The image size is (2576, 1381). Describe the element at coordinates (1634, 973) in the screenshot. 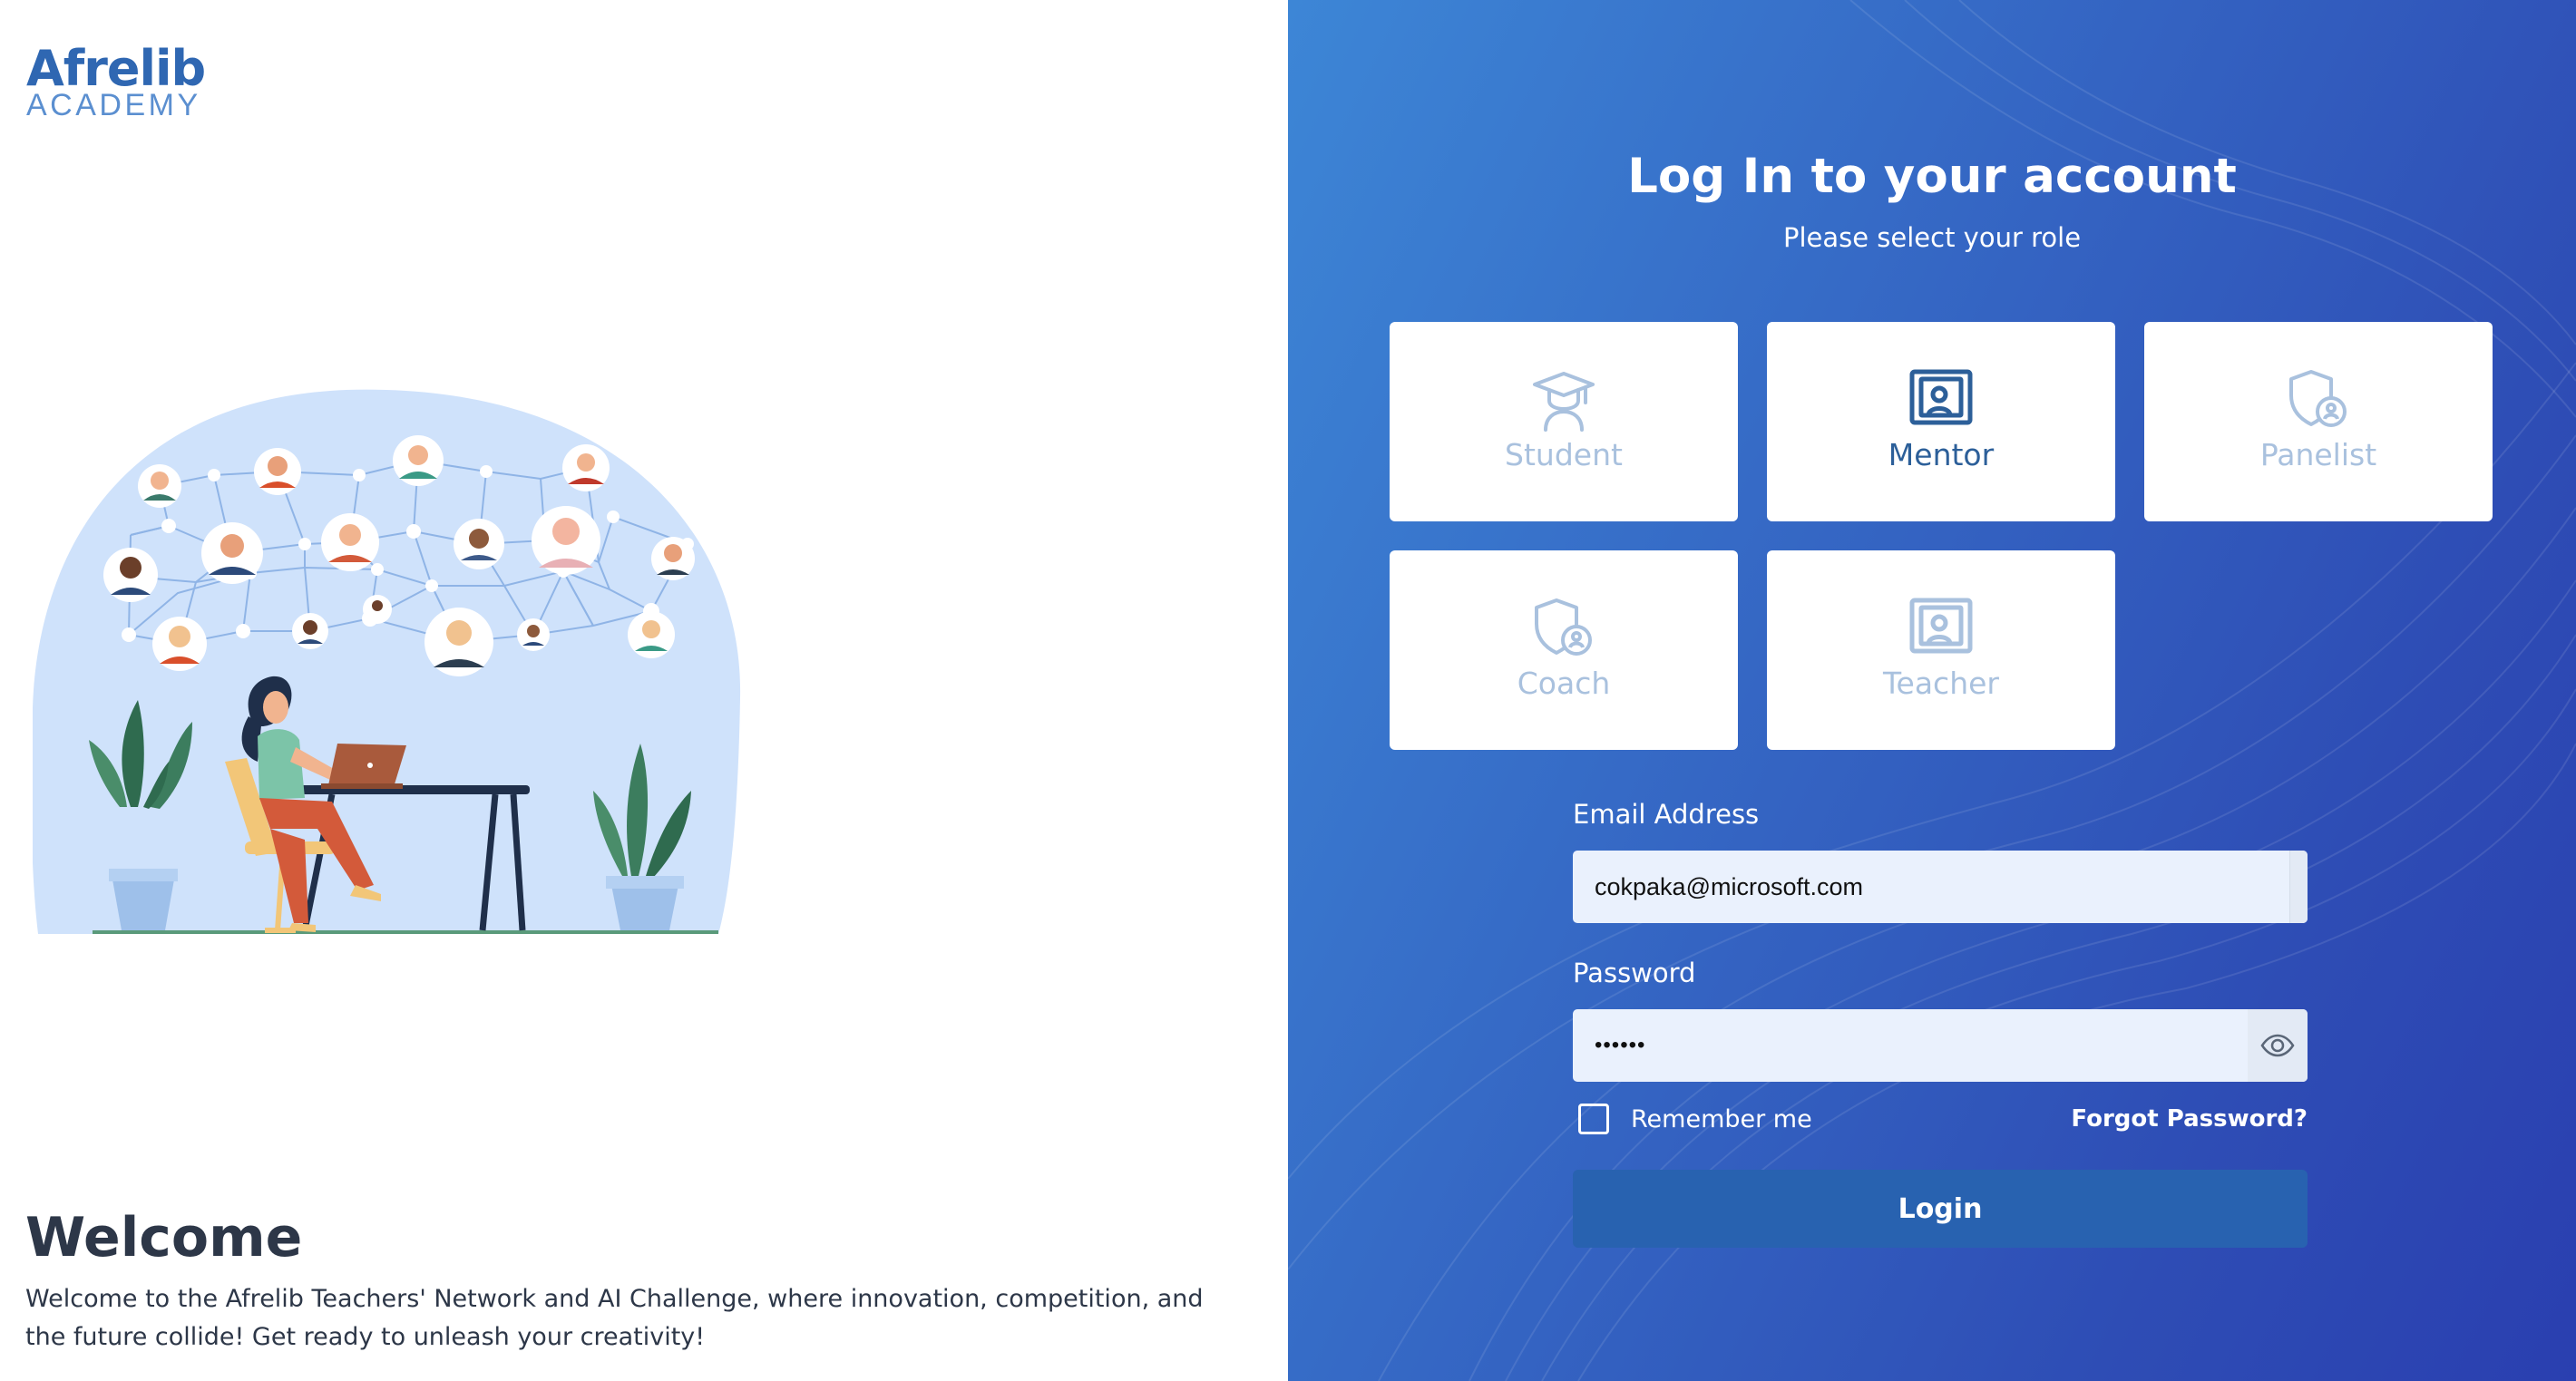

I see `password-label: Password` at that location.